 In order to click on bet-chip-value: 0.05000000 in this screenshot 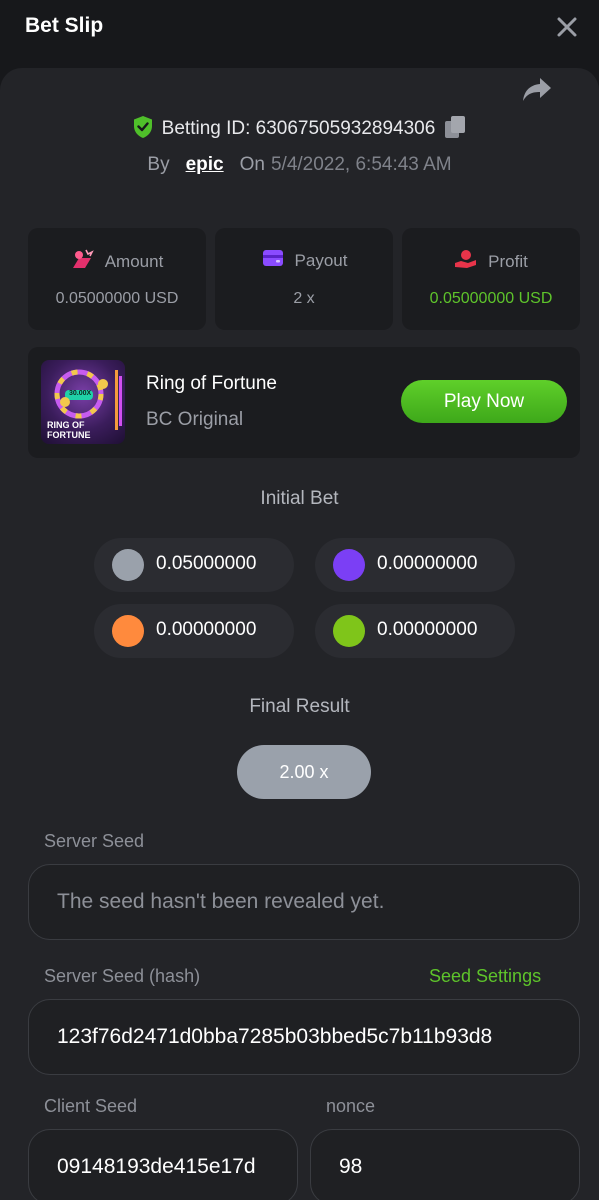, I will do `click(206, 563)`.